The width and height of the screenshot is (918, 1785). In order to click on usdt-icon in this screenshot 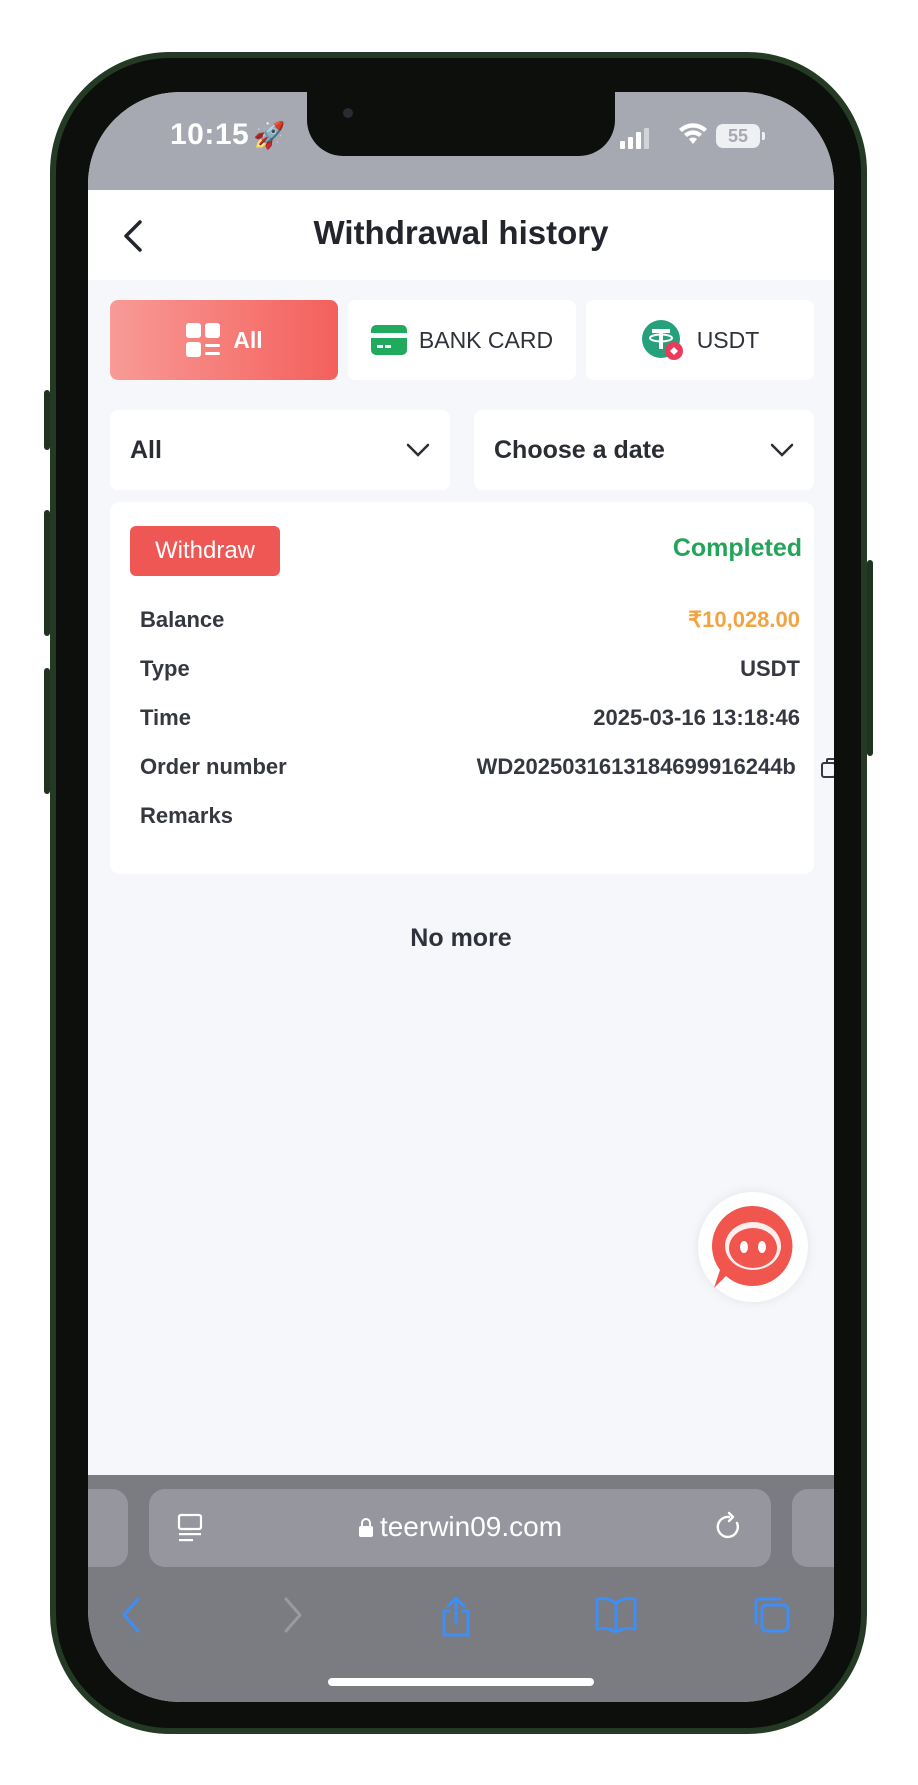, I will do `click(662, 340)`.